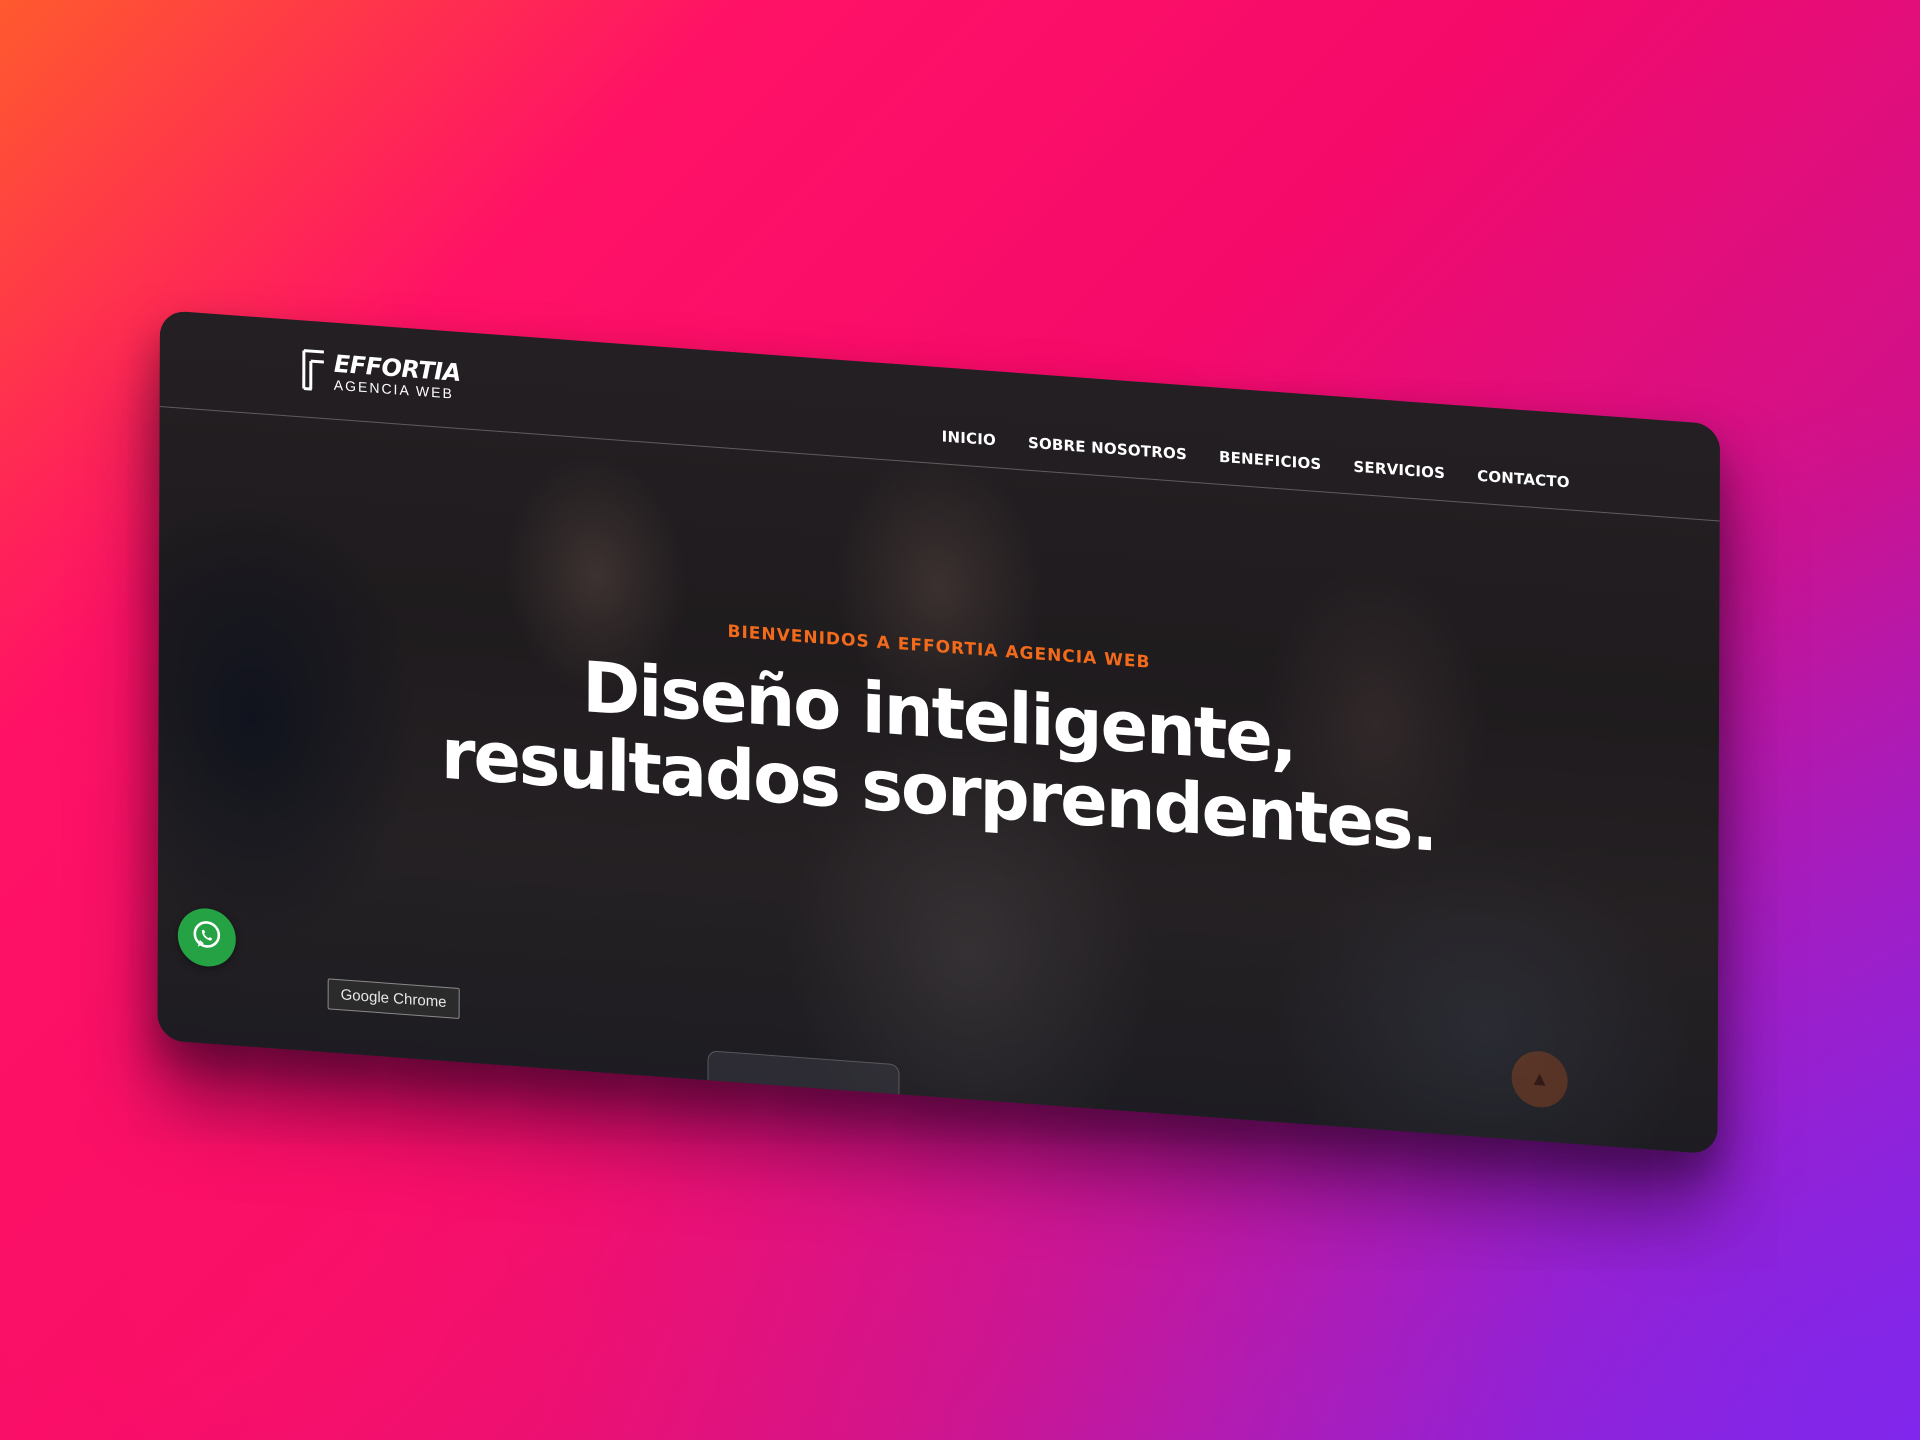 Image resolution: width=1920 pixels, height=1440 pixels. I want to click on nav-item-servicios: SERVICIOS, so click(1399, 470).